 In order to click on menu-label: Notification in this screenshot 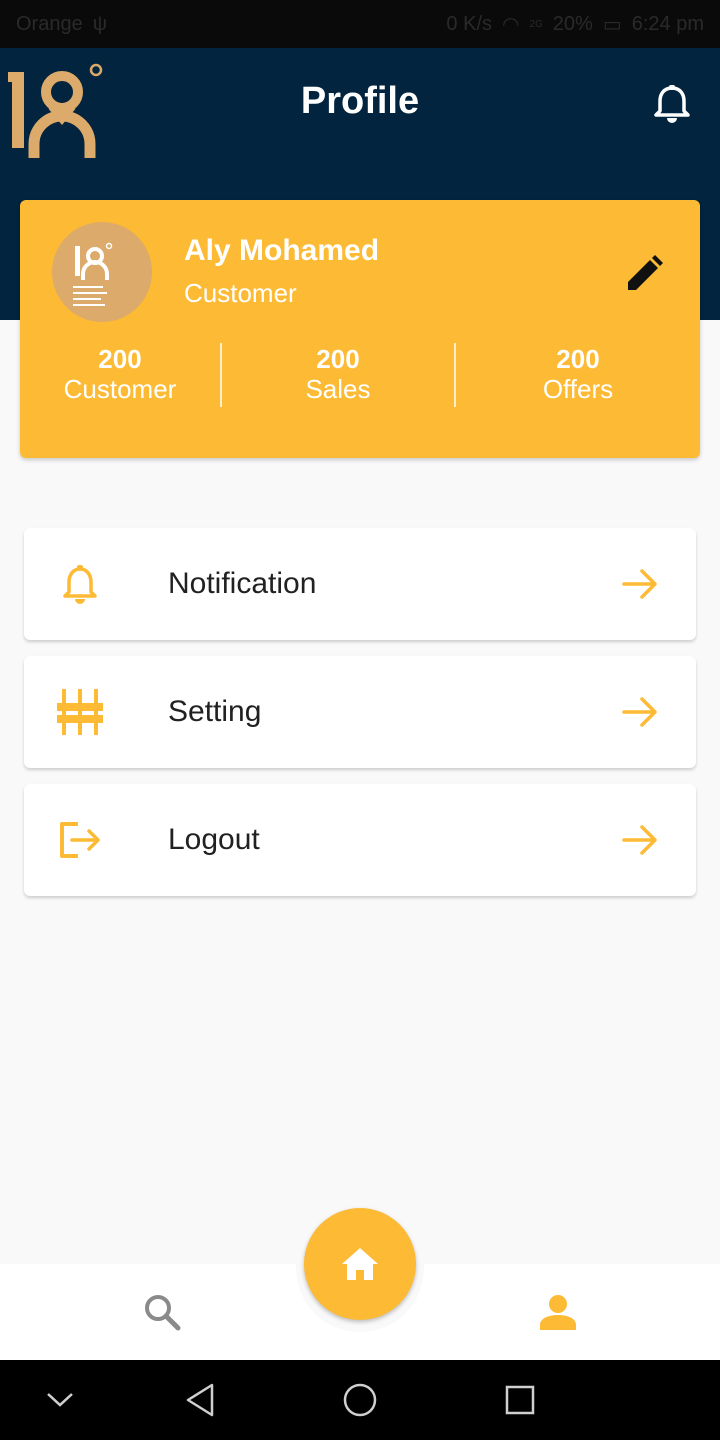, I will do `click(242, 583)`.